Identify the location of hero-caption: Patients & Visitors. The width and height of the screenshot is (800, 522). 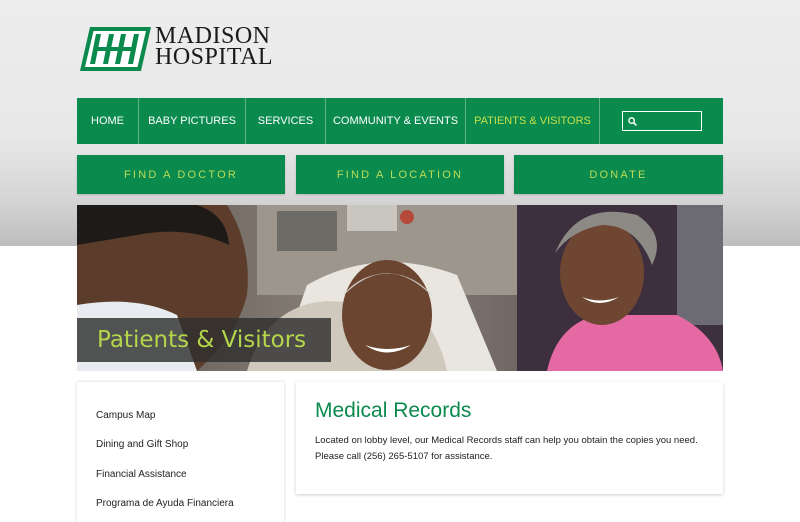
(204, 340).